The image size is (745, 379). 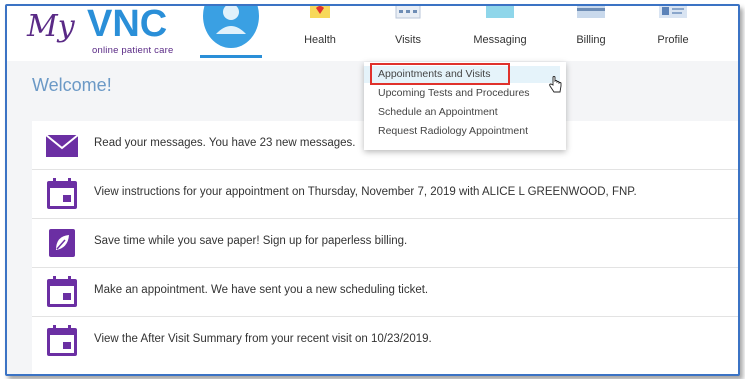 I want to click on nav-profile: Profile, so click(x=673, y=32).